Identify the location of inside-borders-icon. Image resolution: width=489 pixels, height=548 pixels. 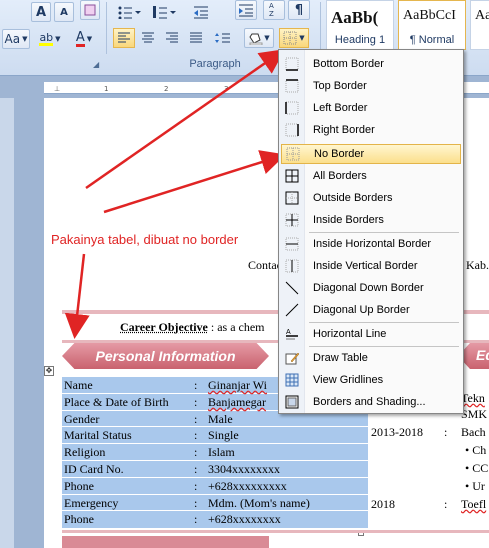
(292, 220).